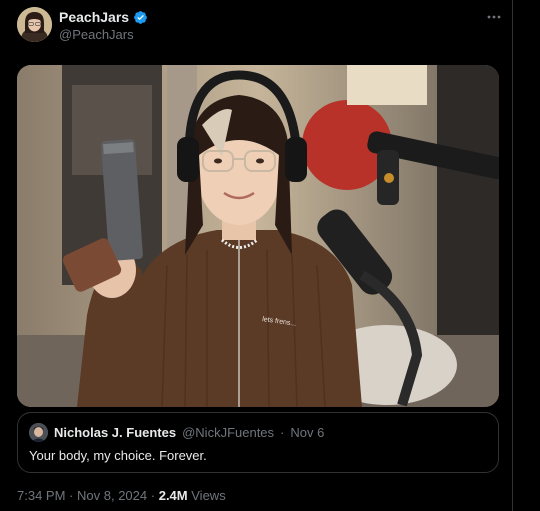 The width and height of the screenshot is (540, 511). What do you see at coordinates (38, 432) in the screenshot?
I see `quoted-author-avatar` at bounding box center [38, 432].